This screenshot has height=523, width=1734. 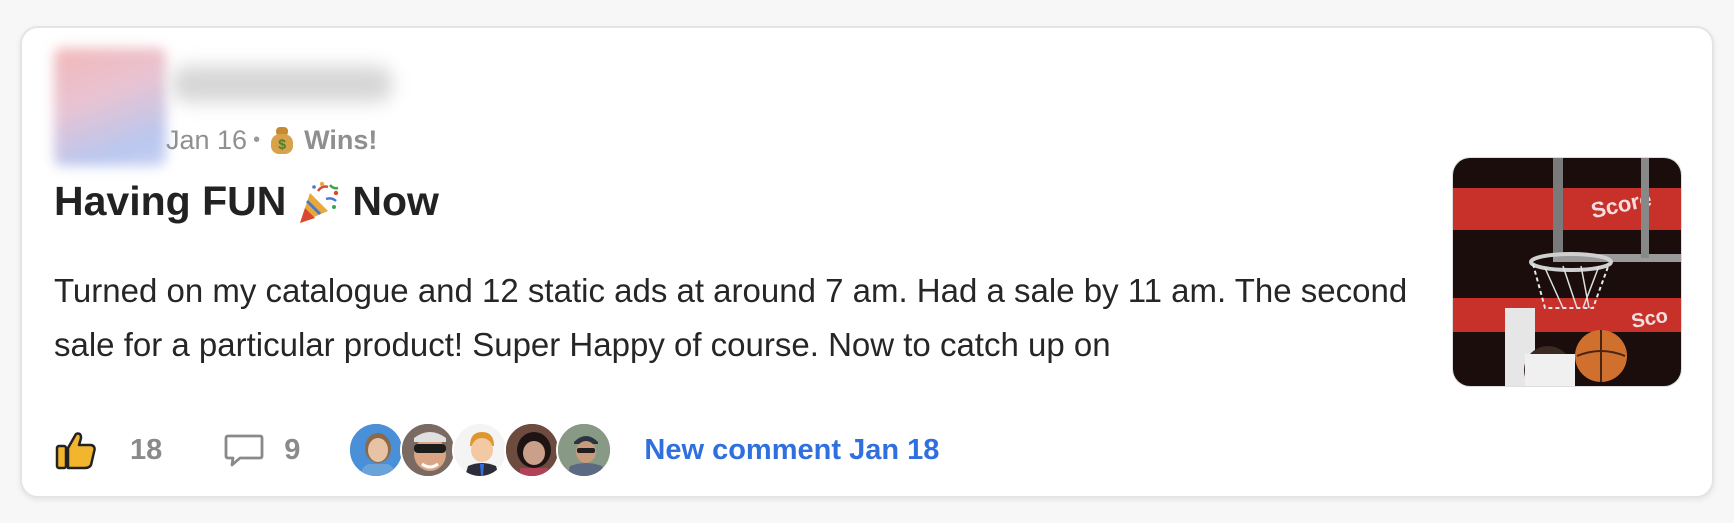 I want to click on post-meta: Jan 16 • $ Wins!, so click(x=271, y=140).